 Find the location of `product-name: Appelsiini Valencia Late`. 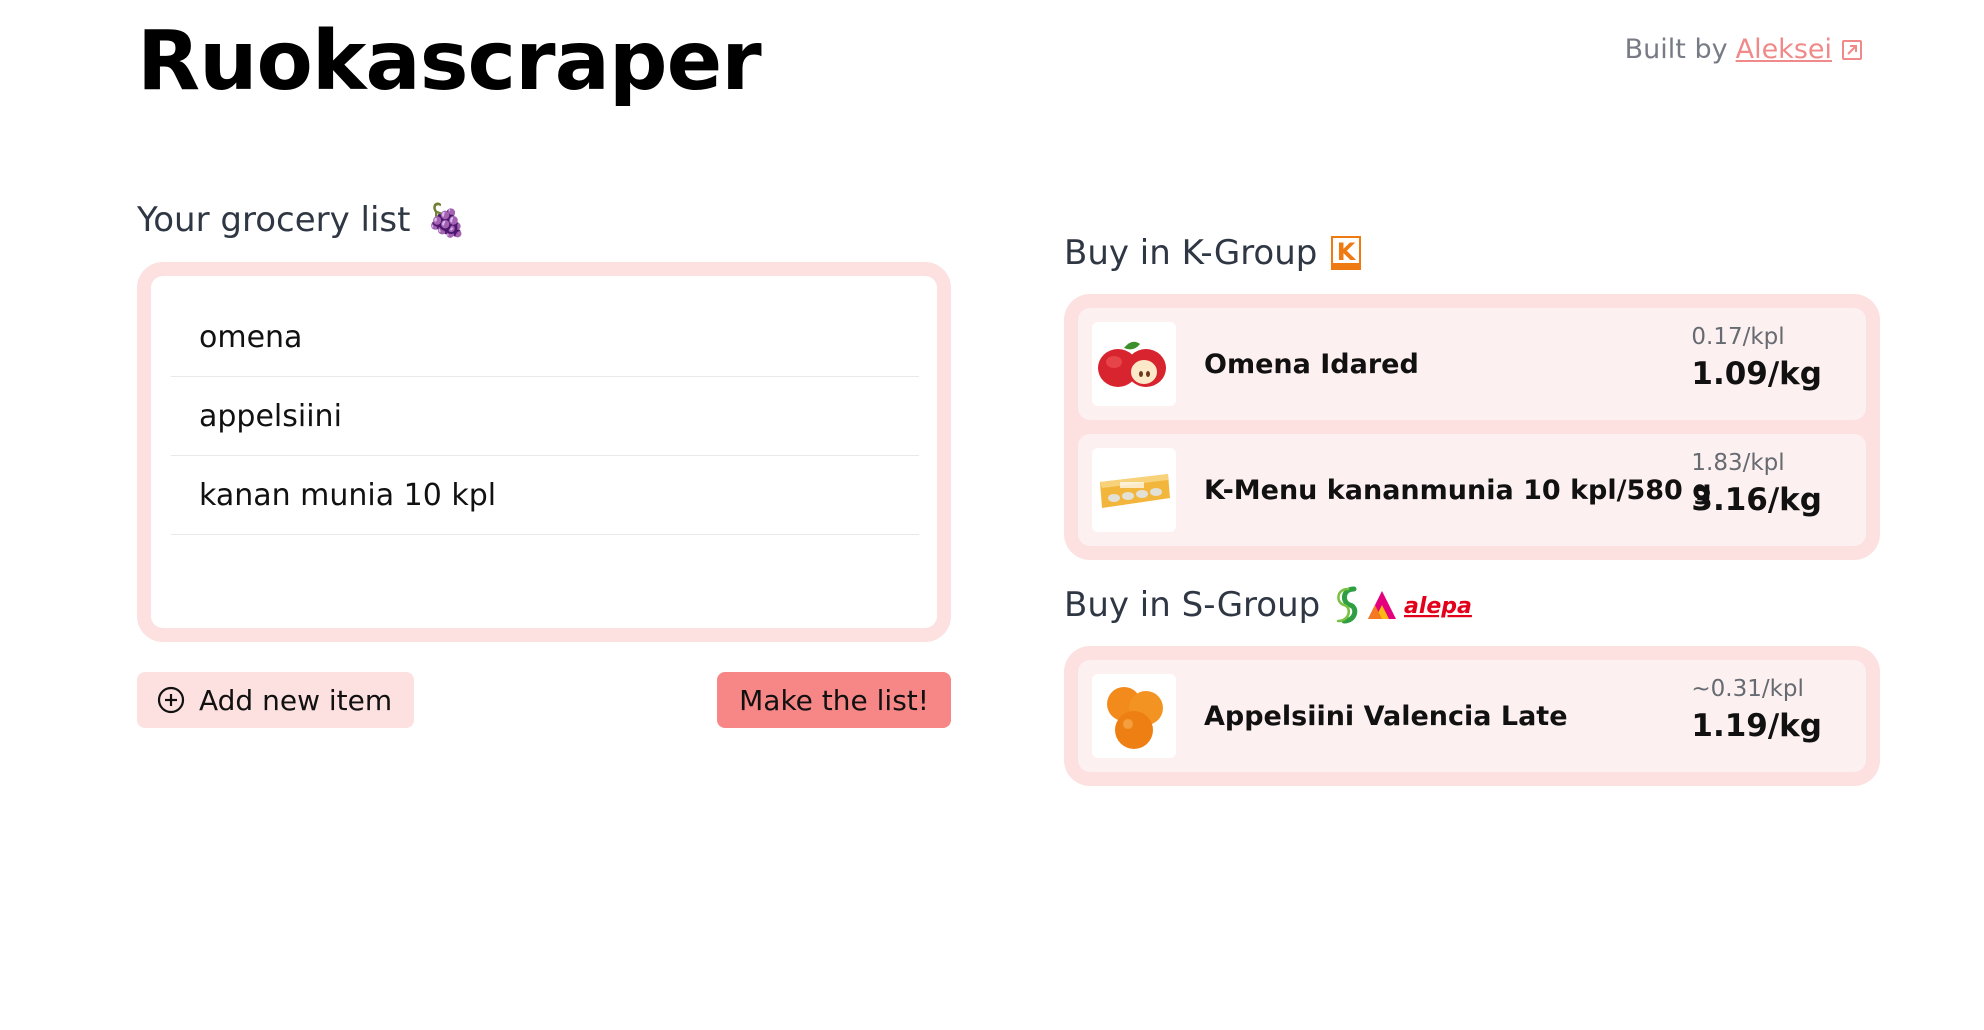

product-name: Appelsiini Valencia Late is located at coordinates (1386, 716).